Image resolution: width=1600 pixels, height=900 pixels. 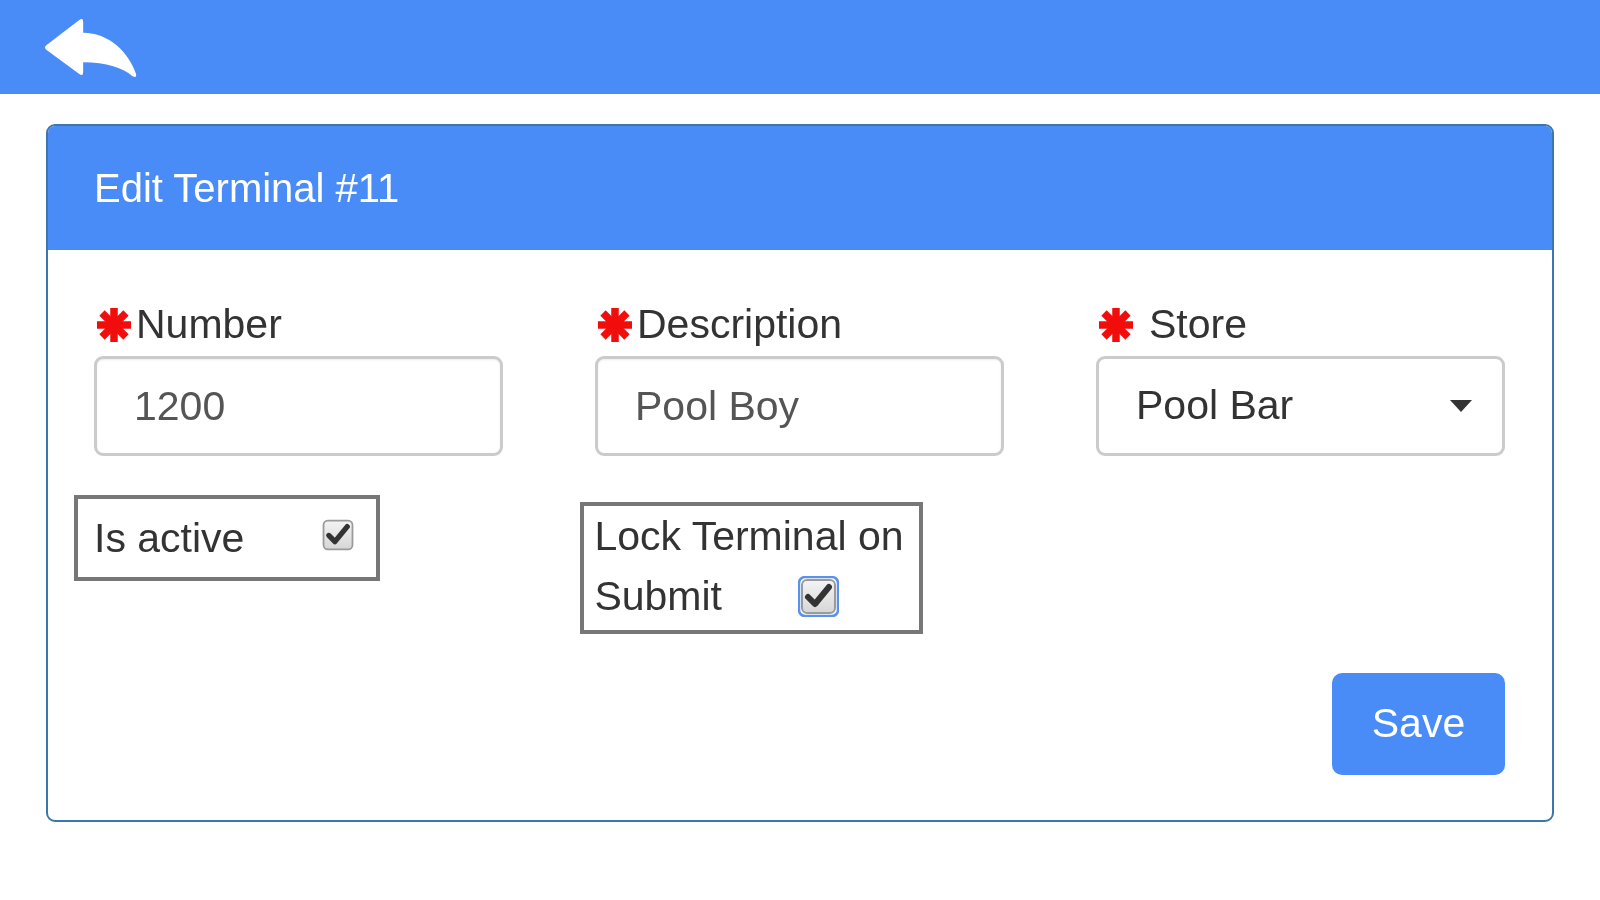 I want to click on panel-title: Edit Terminal #11, so click(x=247, y=188).